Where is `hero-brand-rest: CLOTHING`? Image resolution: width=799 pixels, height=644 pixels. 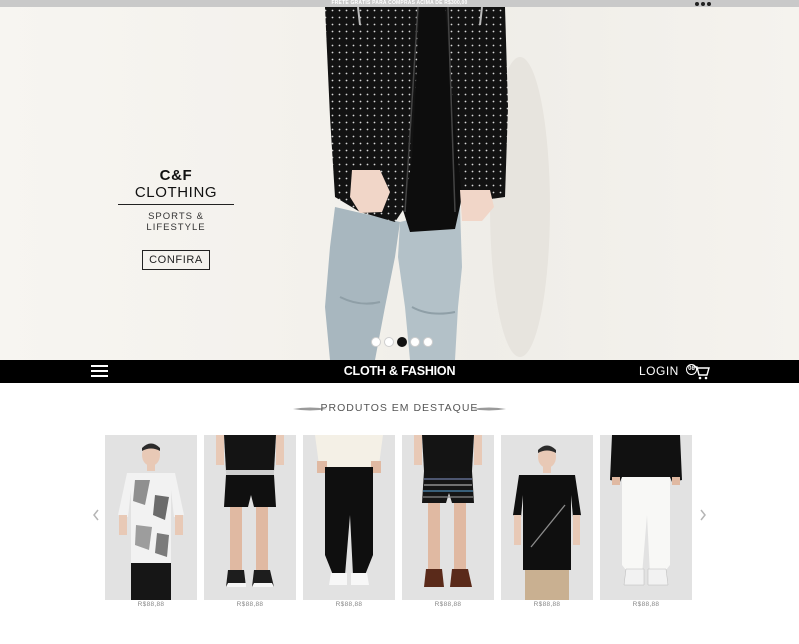
hero-brand-rest: CLOTHING is located at coordinates (176, 192).